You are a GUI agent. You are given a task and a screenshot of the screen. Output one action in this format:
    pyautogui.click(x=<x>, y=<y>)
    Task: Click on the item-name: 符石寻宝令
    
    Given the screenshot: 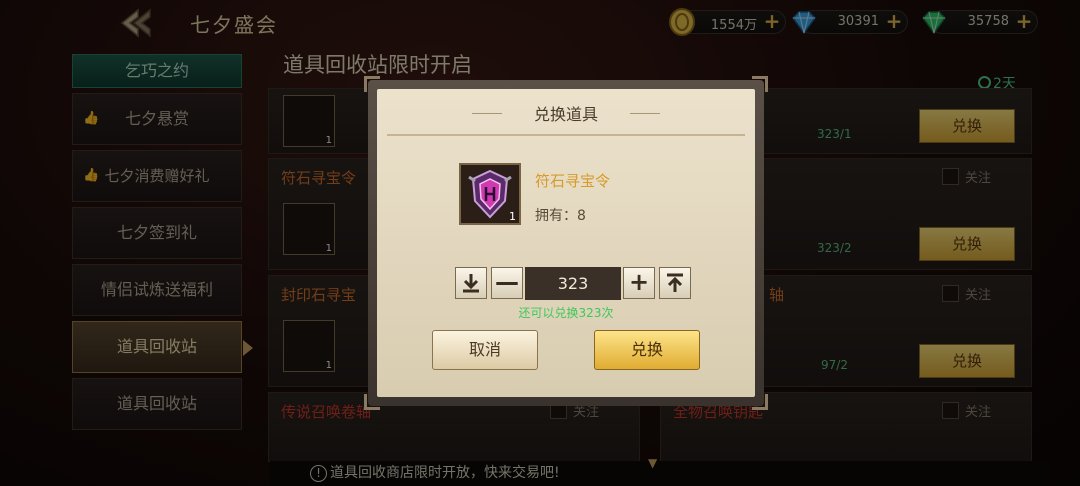 What is the action you would take?
    pyautogui.click(x=573, y=181)
    